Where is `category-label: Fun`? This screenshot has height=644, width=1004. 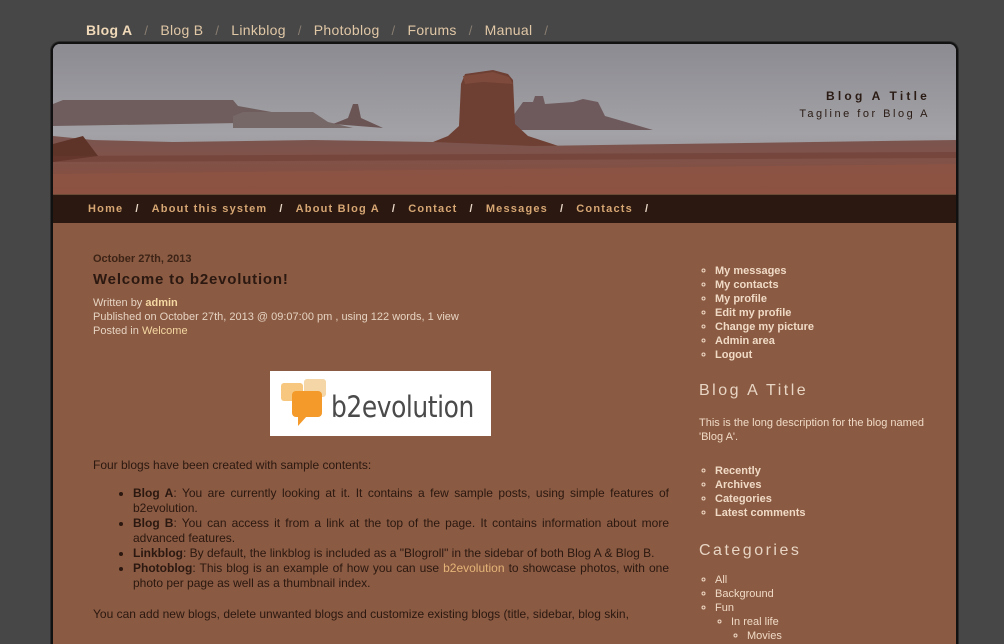 category-label: Fun is located at coordinates (724, 608).